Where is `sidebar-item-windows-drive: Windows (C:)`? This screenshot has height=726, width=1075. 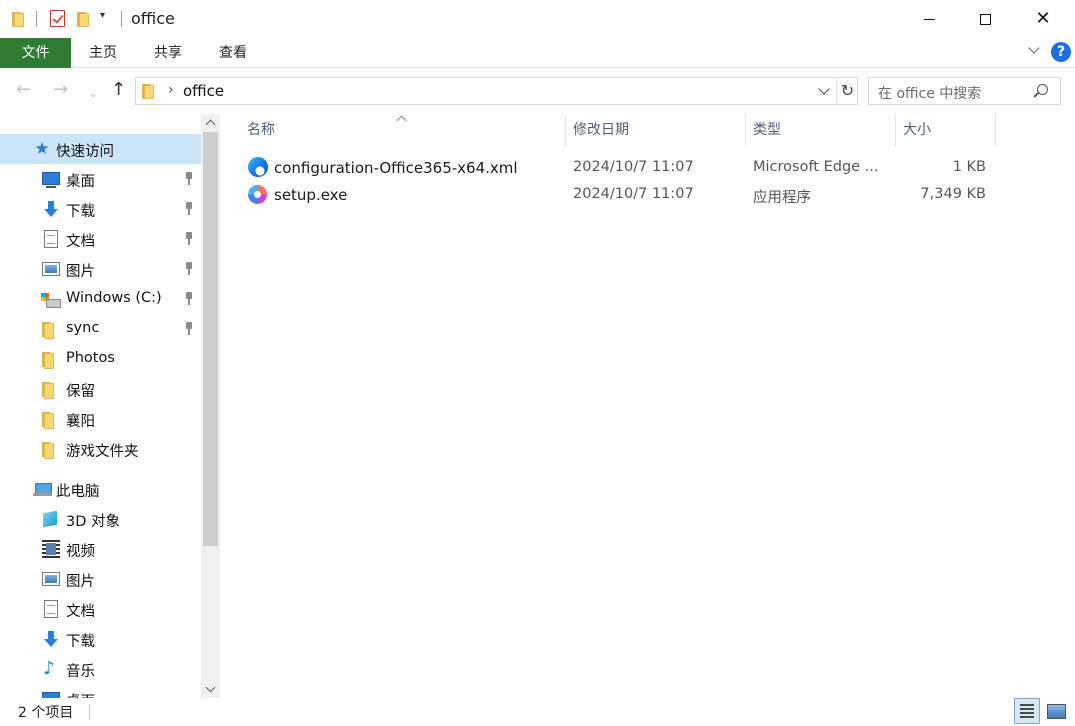
sidebar-item-windows-drive: Windows (C:) is located at coordinates (100, 299).